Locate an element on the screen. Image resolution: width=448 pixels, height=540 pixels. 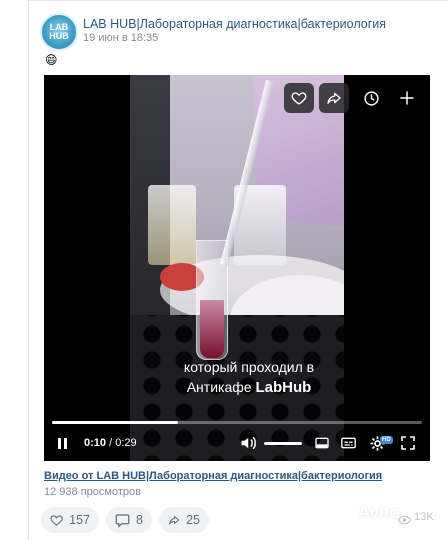
duration: 0:29 is located at coordinates (126, 443).